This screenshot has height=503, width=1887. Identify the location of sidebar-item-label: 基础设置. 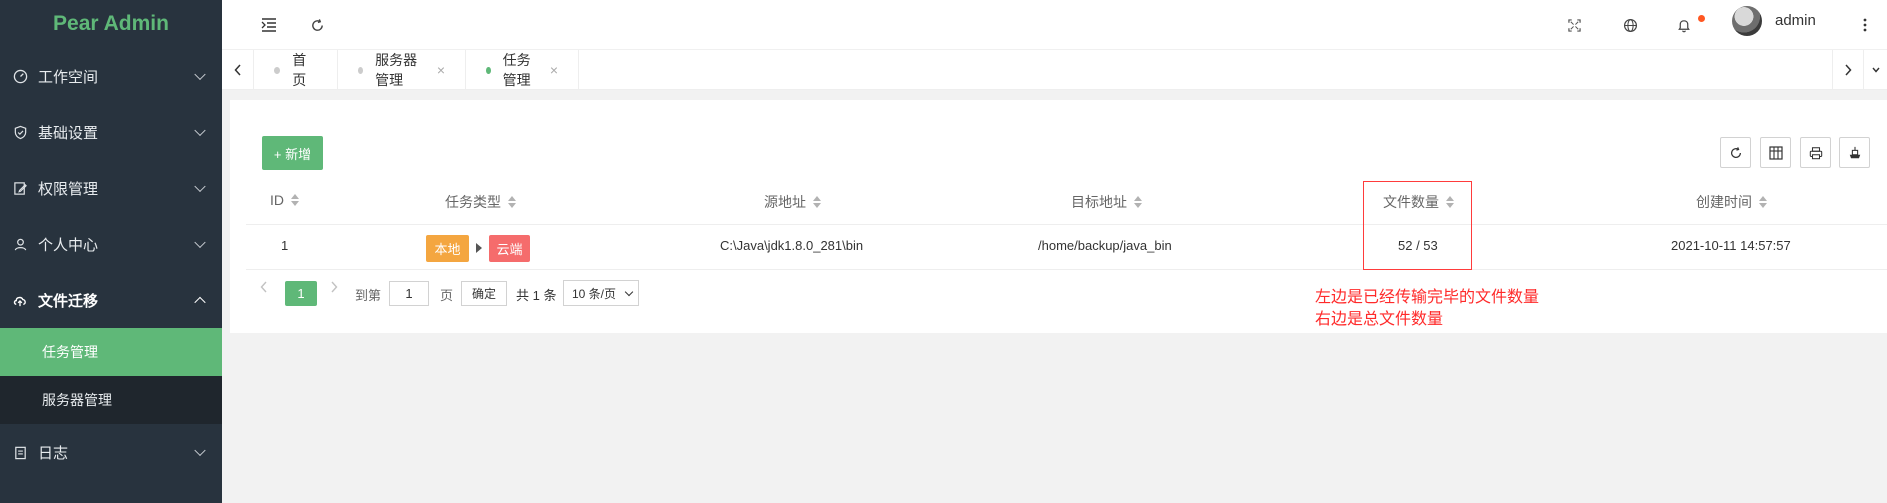
(68, 133).